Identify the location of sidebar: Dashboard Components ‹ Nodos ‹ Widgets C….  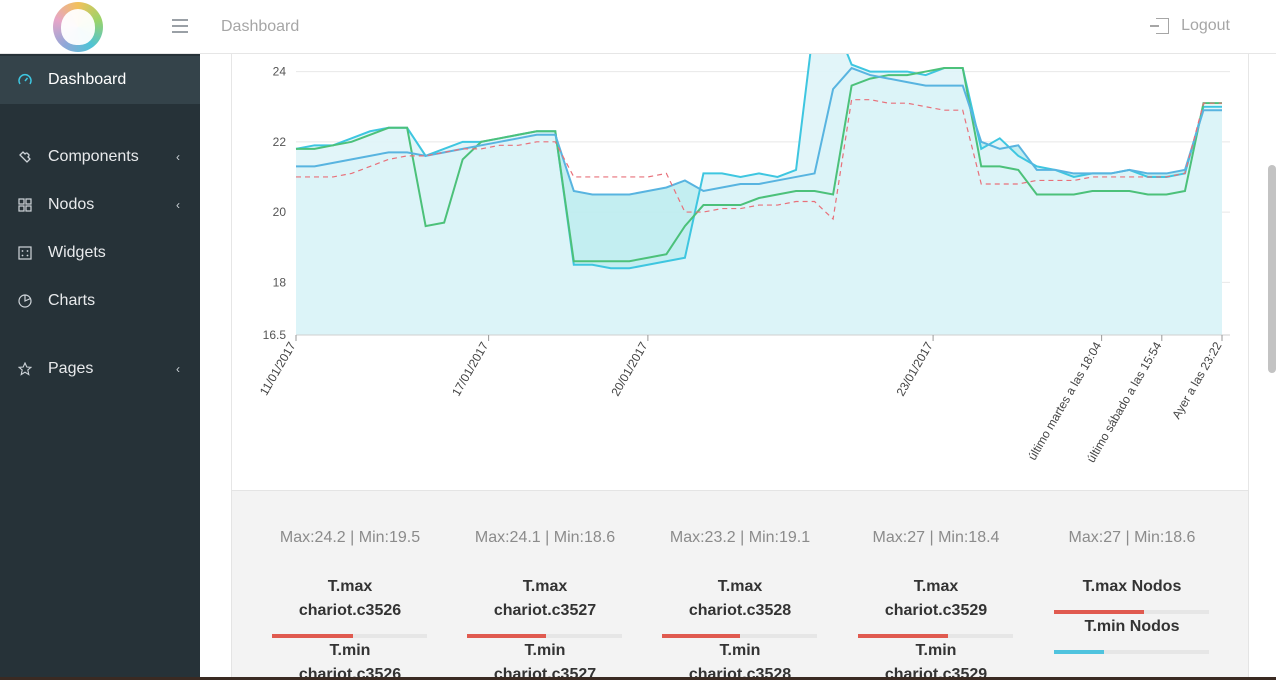
(100, 367).